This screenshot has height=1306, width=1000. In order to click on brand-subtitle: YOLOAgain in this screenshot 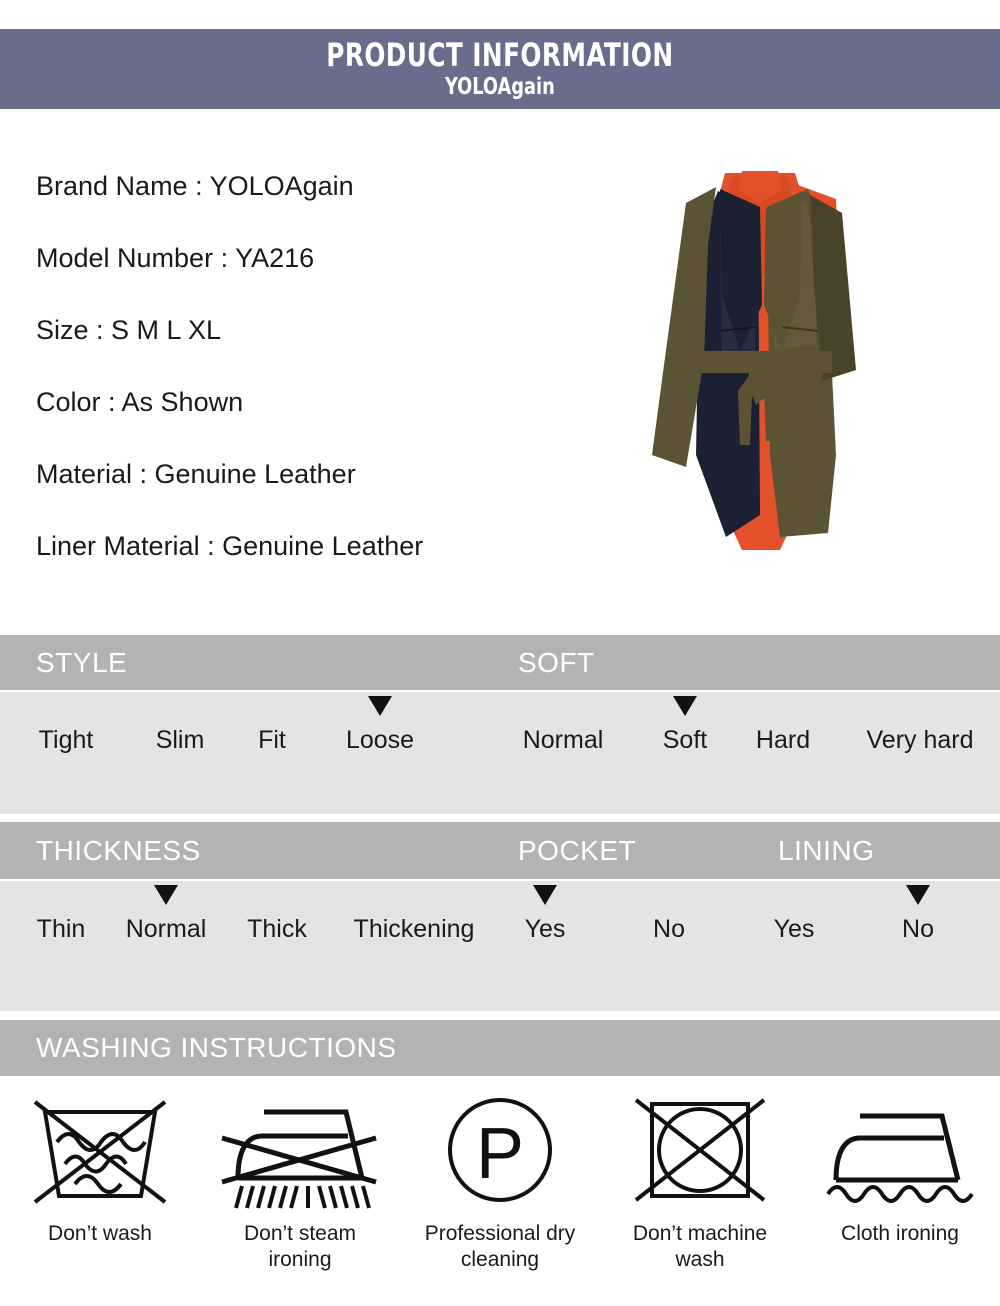, I will do `click(500, 86)`.